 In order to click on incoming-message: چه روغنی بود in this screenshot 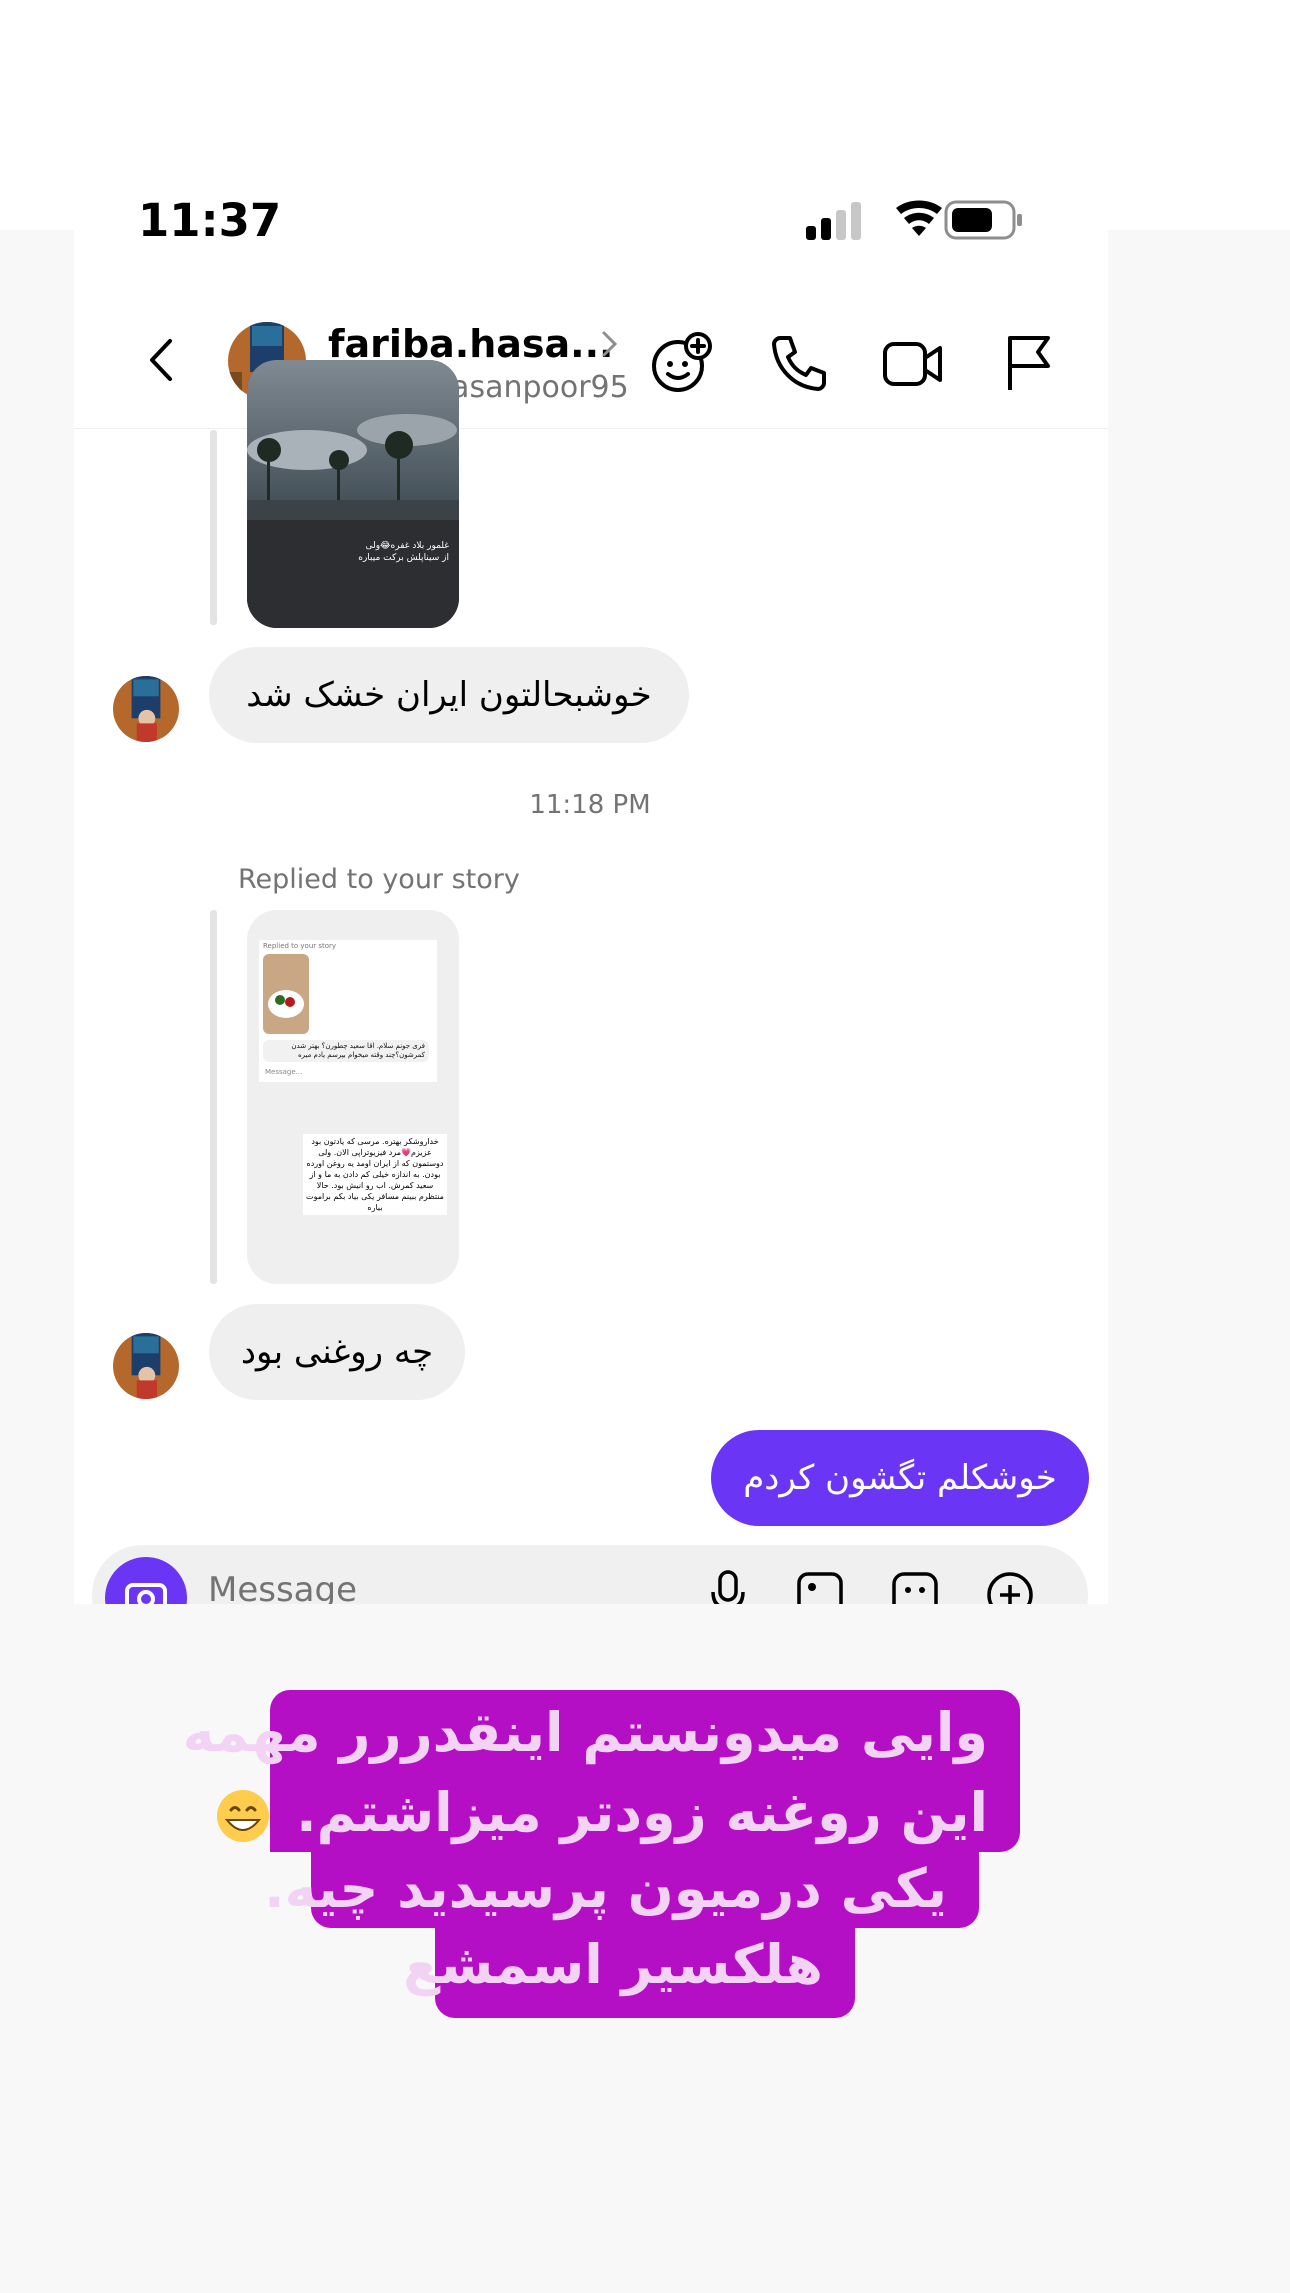, I will do `click(337, 1352)`.